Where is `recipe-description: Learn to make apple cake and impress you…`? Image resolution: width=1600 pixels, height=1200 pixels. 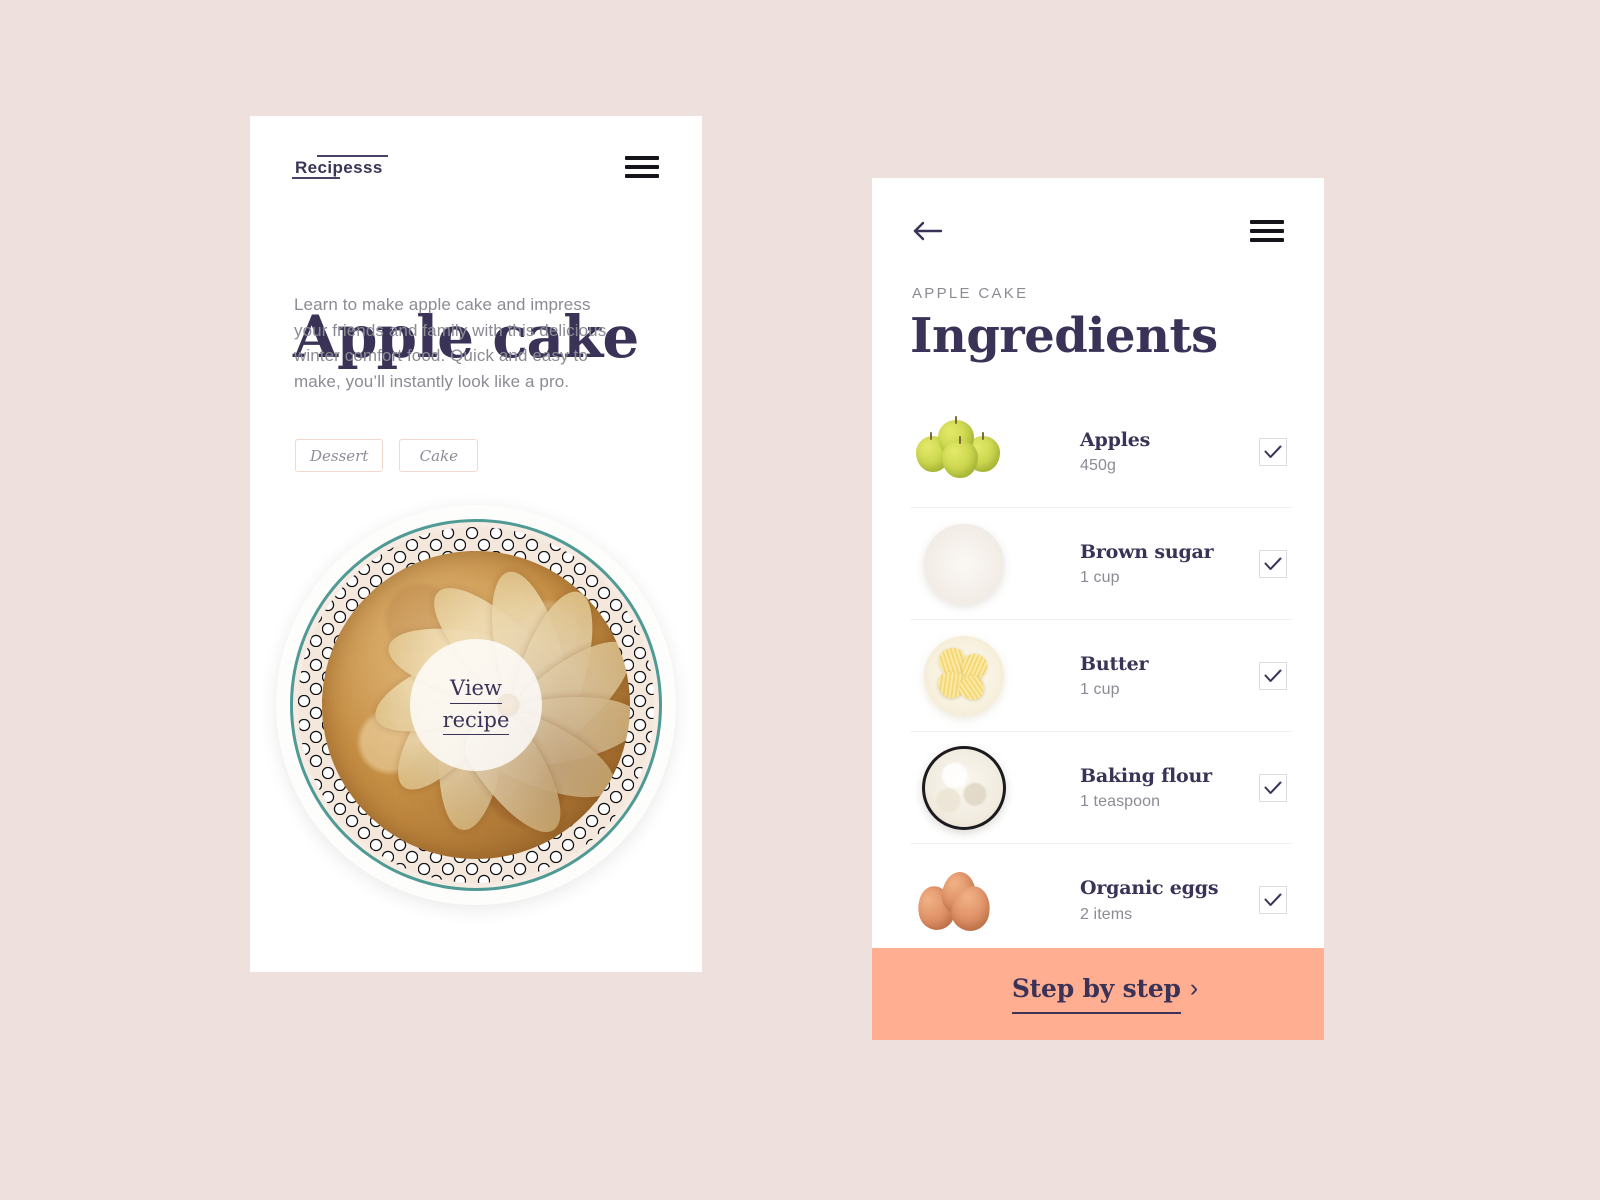 recipe-description: Learn to make apple cake and impress you… is located at coordinates (450, 343).